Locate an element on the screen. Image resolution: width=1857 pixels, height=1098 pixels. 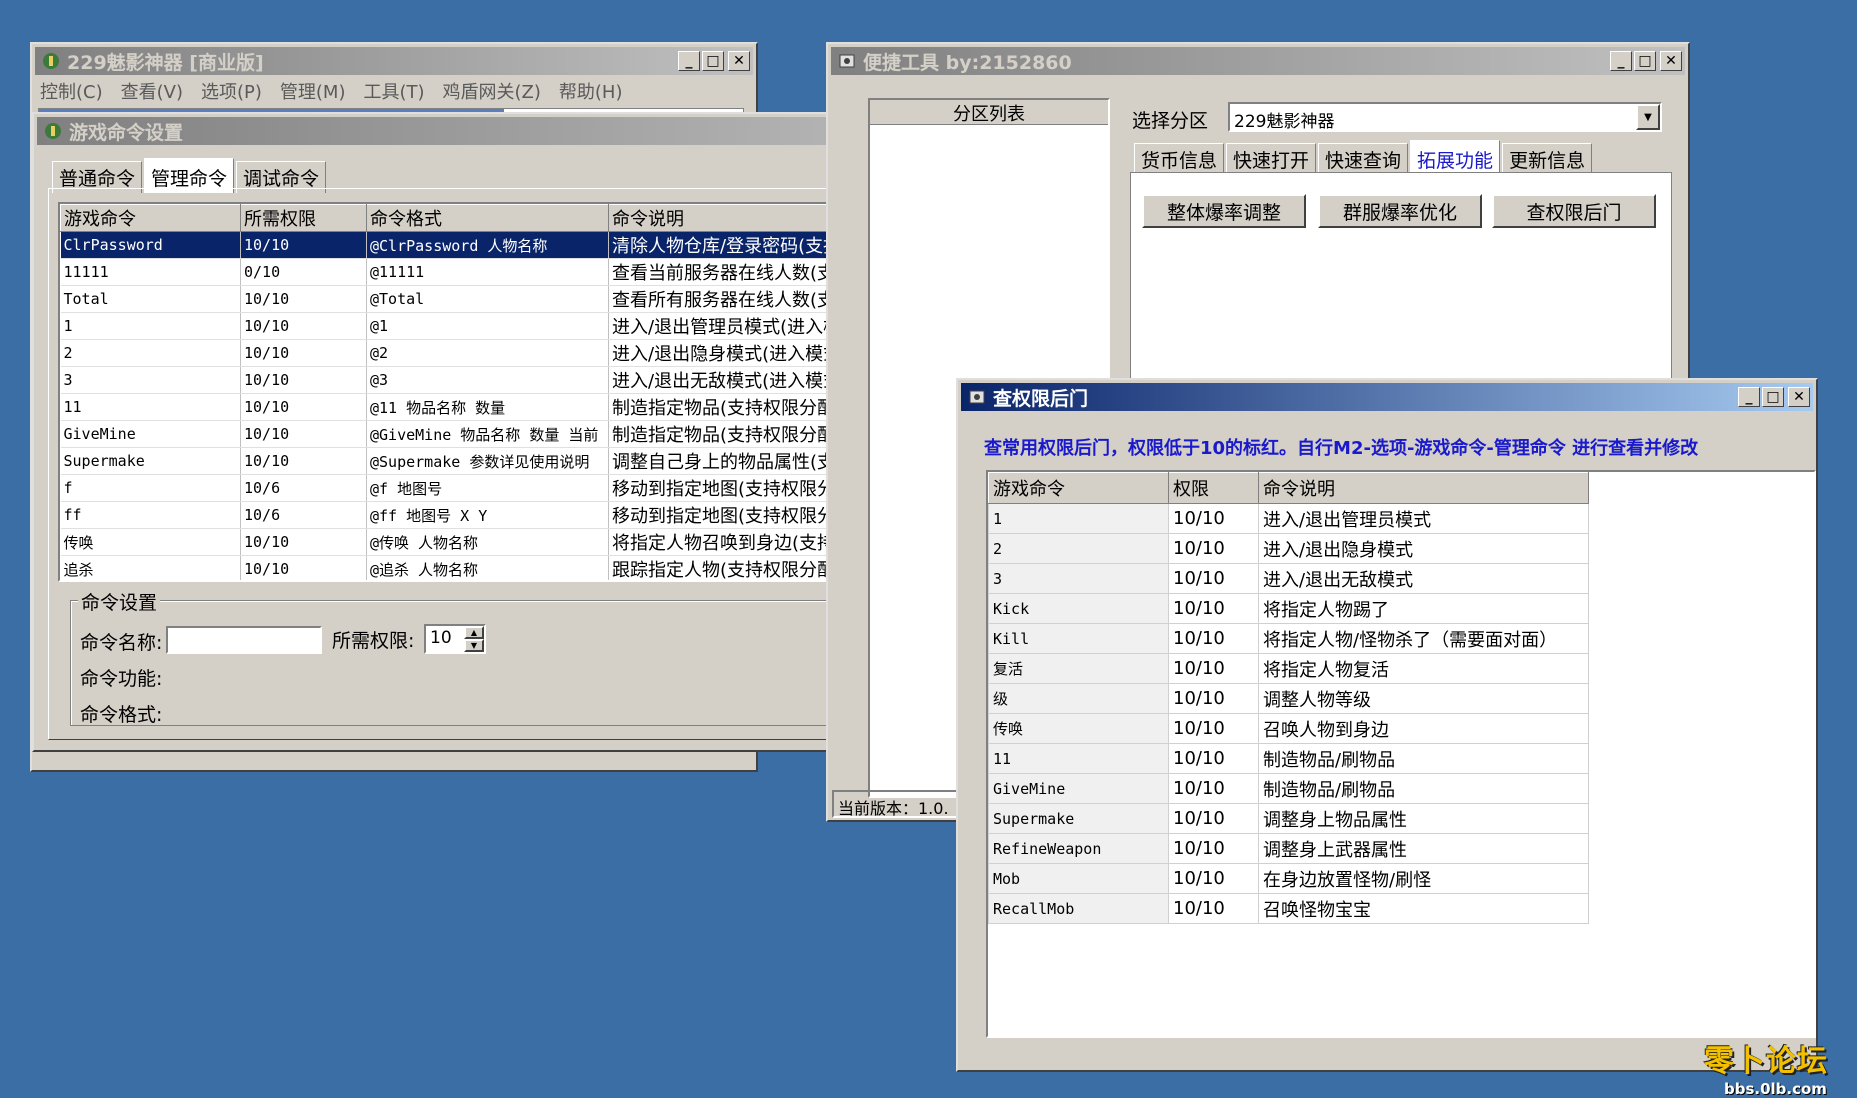
perm-cell: 10/6 is located at coordinates (303, 488).